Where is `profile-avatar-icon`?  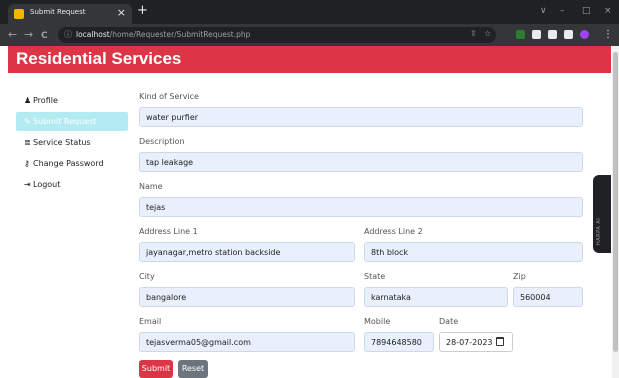 profile-avatar-icon is located at coordinates (584, 34).